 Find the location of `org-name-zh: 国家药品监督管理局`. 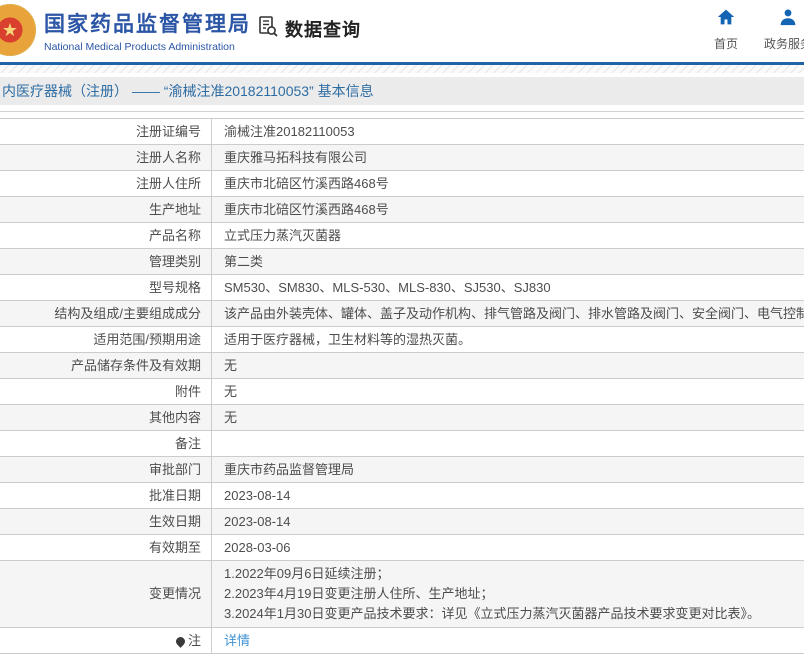

org-name-zh: 国家药品监督管理局 is located at coordinates (147, 24).